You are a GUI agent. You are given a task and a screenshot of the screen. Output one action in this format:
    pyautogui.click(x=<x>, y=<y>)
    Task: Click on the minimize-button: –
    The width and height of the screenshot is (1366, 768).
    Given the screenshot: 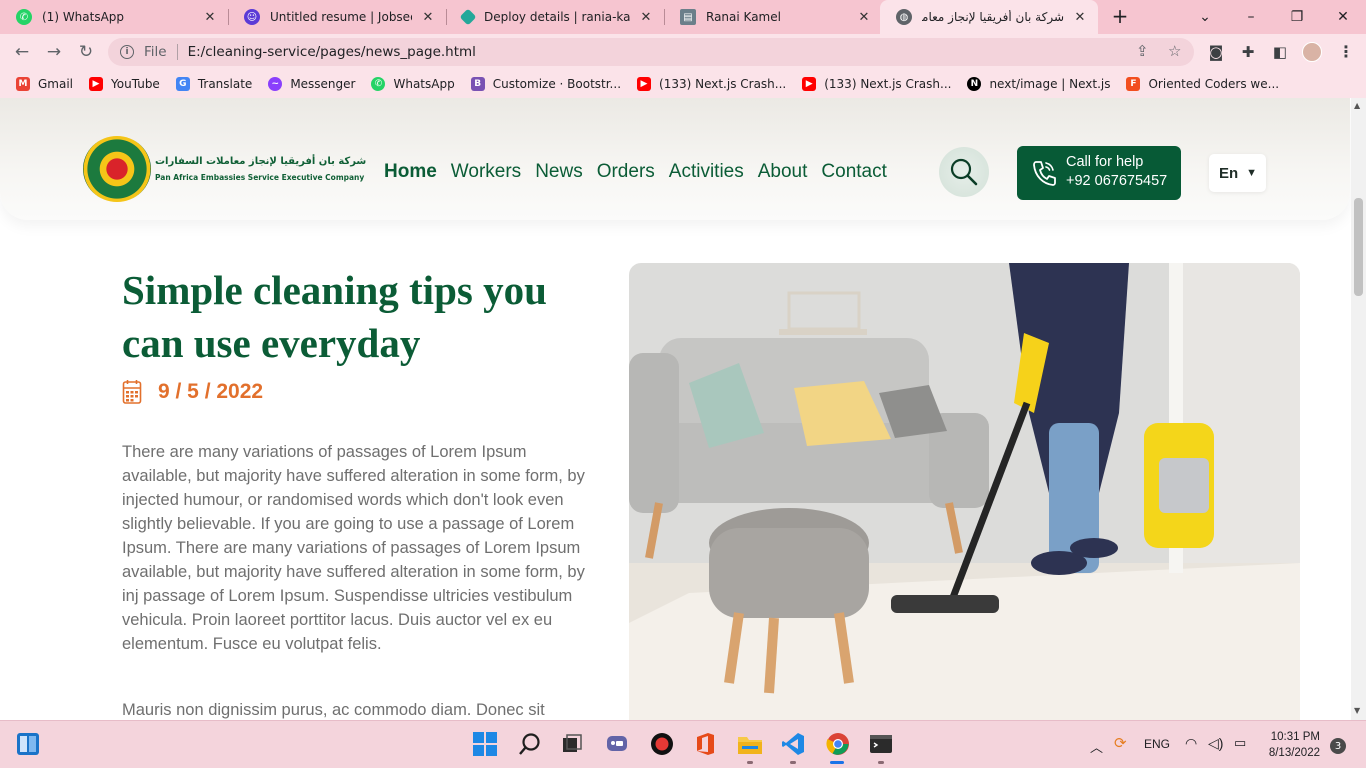 What is the action you would take?
    pyautogui.click(x=1251, y=17)
    